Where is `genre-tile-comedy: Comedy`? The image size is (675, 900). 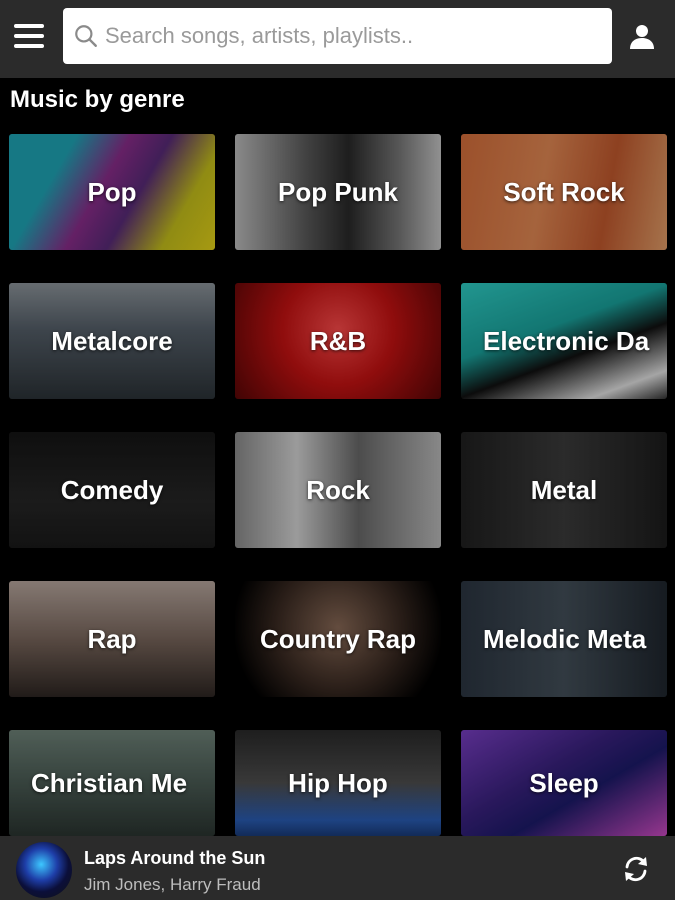 genre-tile-comedy: Comedy is located at coordinates (112, 490).